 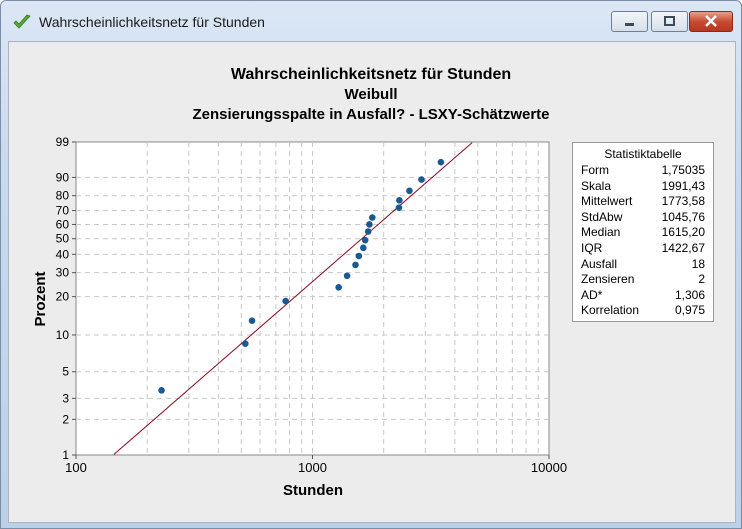 I want to click on y-axis-ticks: 1 2 3 5 10 20 30 4050607080 90 99, so click(x=66, y=298).